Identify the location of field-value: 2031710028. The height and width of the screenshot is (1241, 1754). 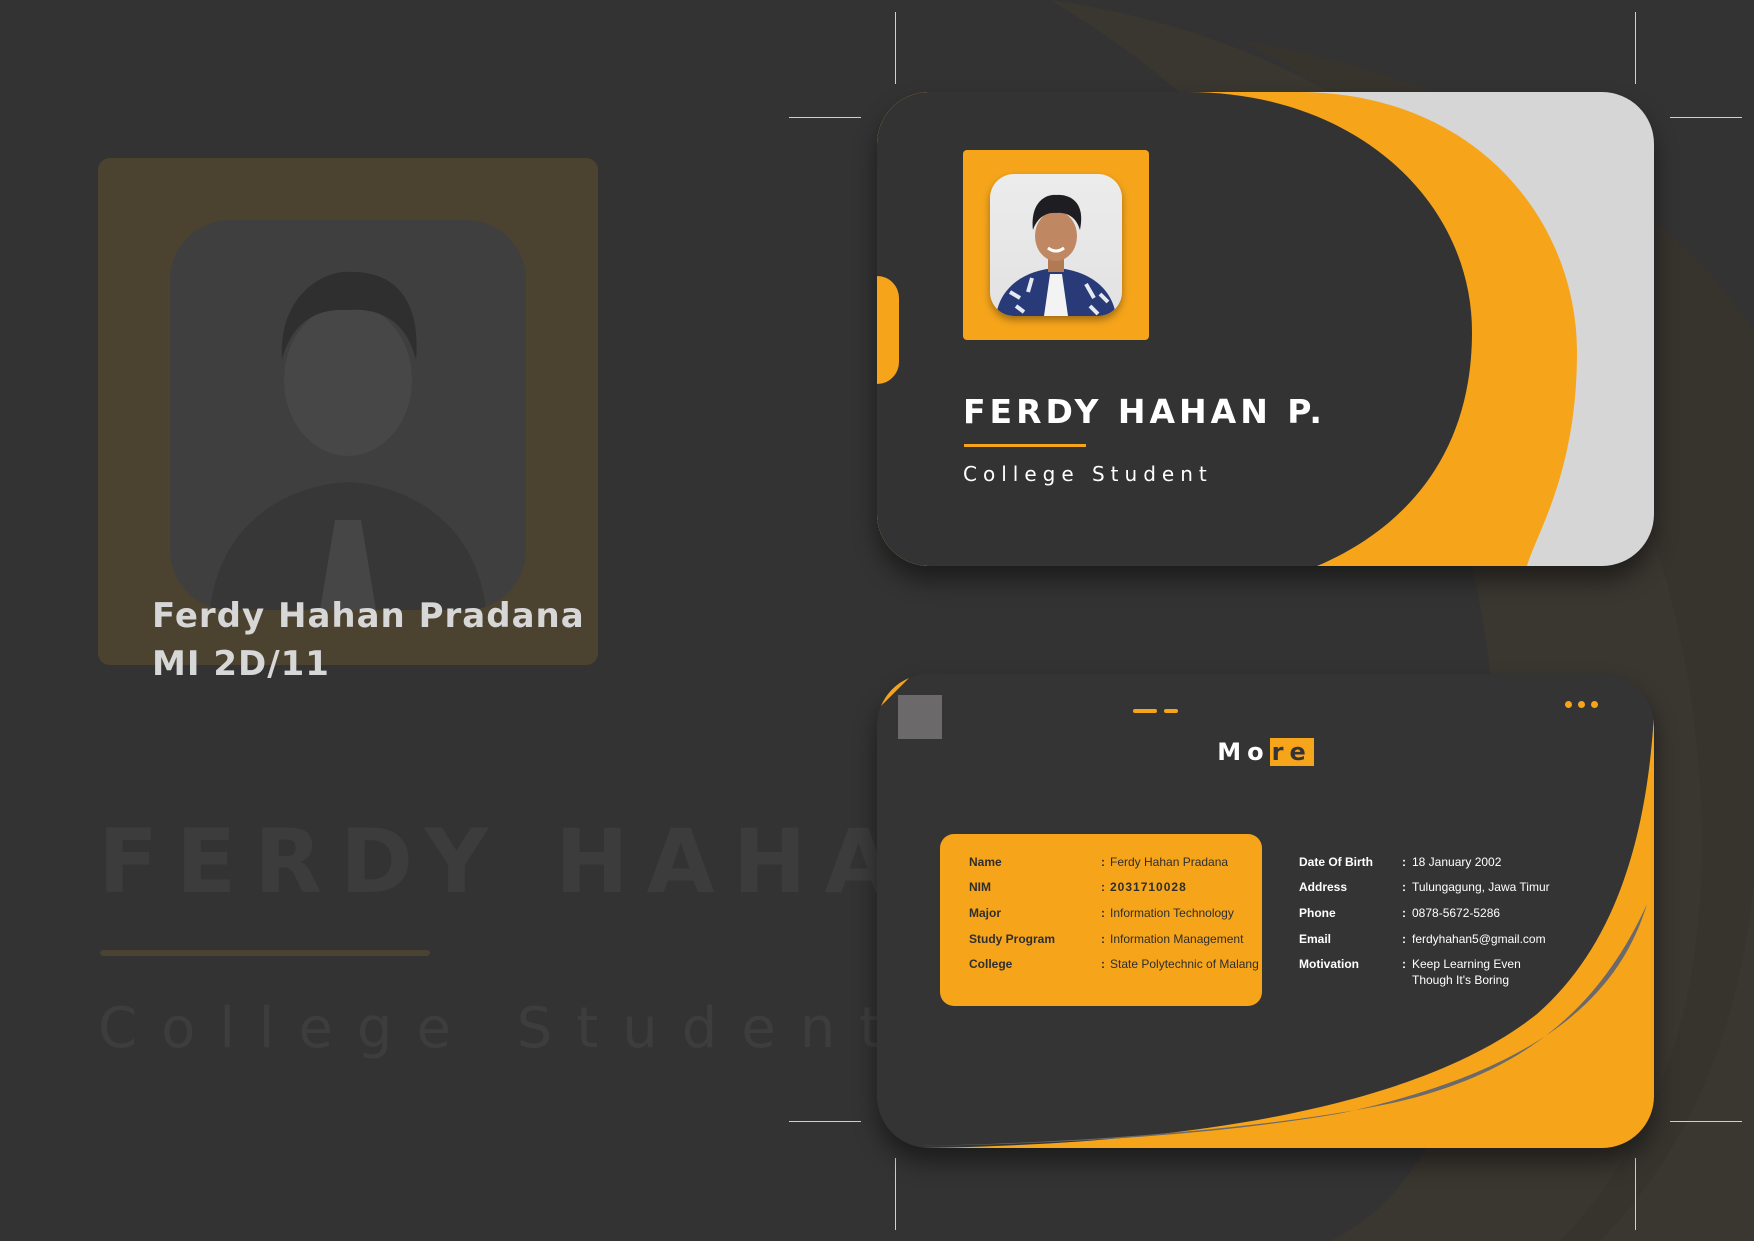
(1148, 887).